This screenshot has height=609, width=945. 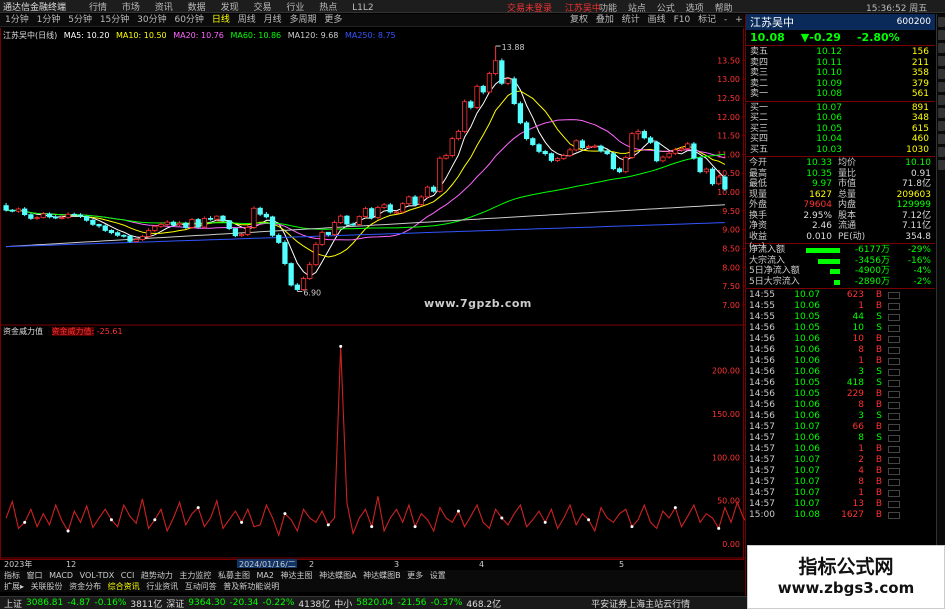 What do you see at coordinates (188, 20) in the screenshot?
I see `period-tab: 60分钟` at bounding box center [188, 20].